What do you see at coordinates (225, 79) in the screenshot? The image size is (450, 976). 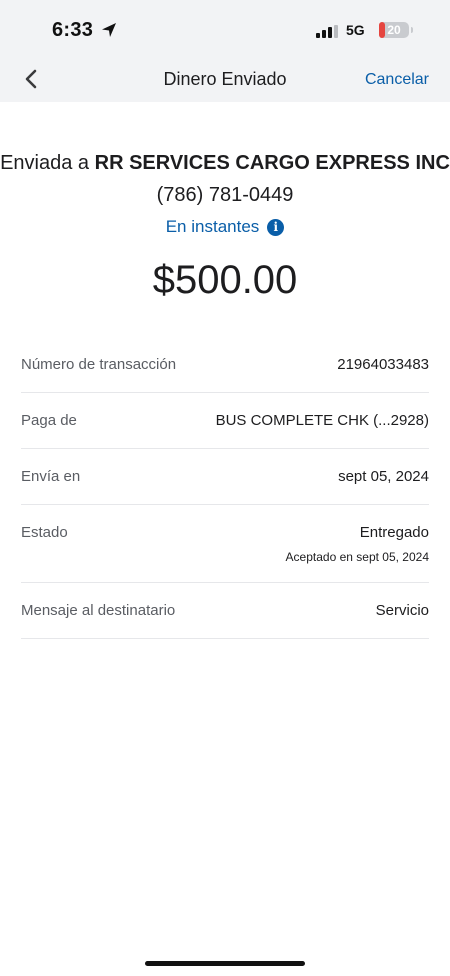 I see `navigation-bar: Dinero Enviado Cancelar` at bounding box center [225, 79].